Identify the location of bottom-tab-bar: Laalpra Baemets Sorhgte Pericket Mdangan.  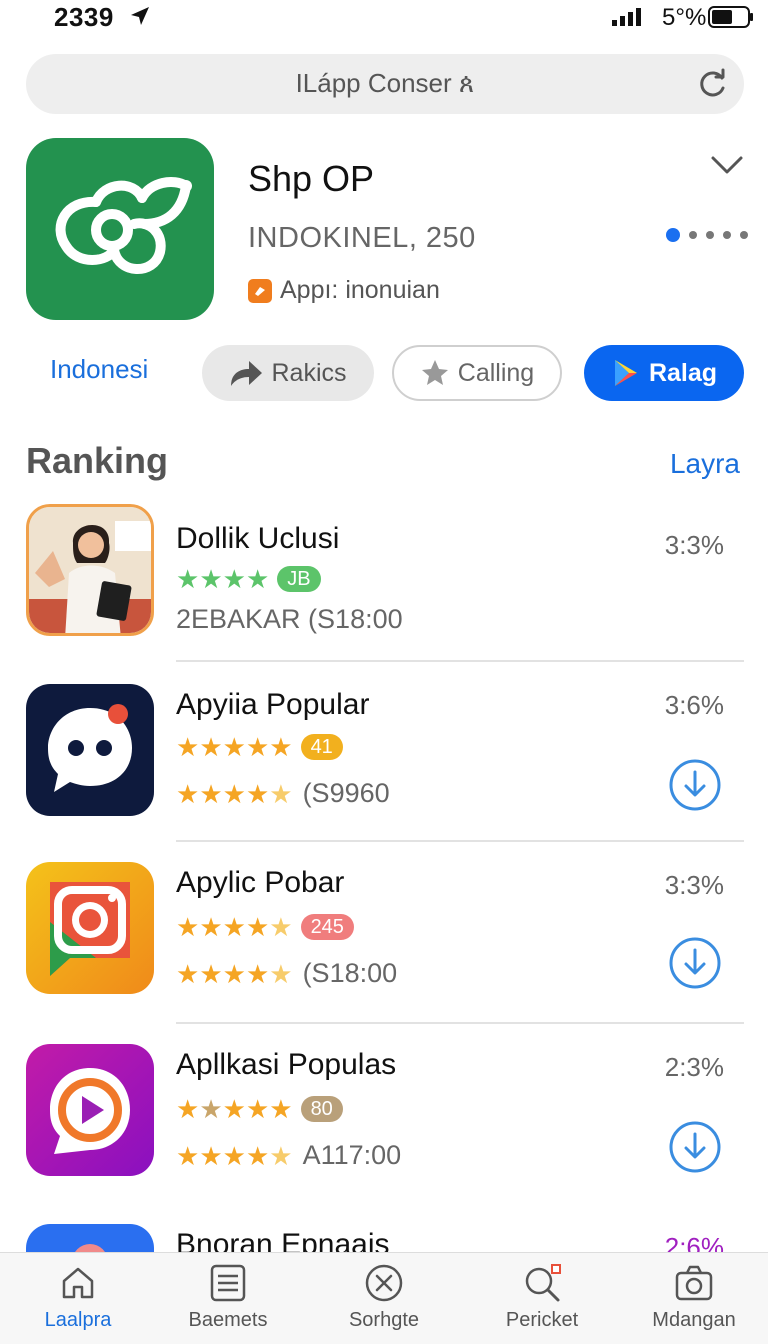
(384, 1298).